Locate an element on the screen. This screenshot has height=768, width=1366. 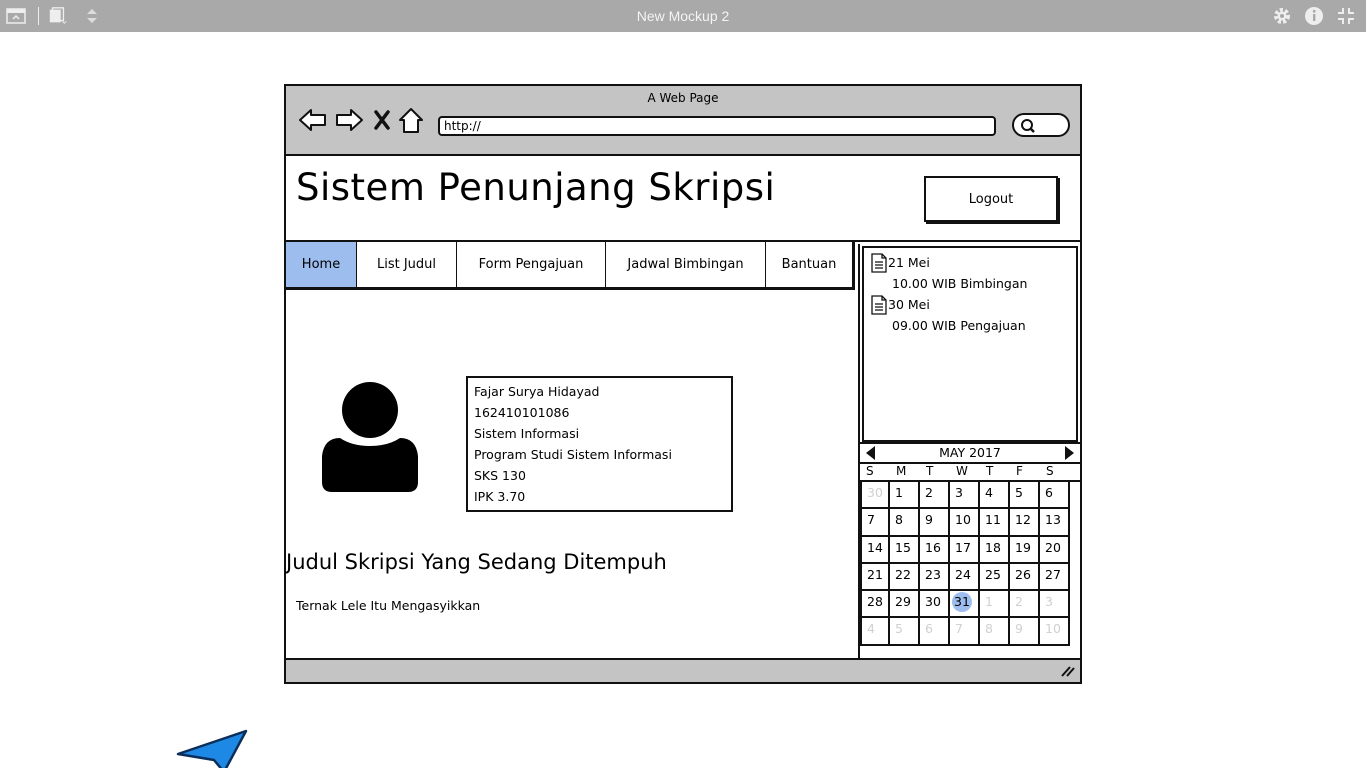
profile-name: Fajar Surya Hidayad is located at coordinates (537, 391).